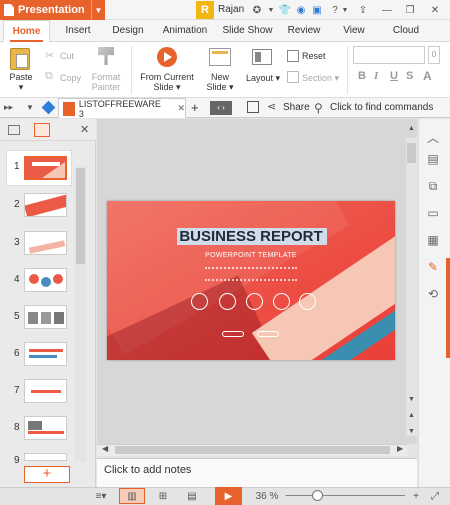  Describe the element at coordinates (17, 279) in the screenshot. I see `slide-number: 4` at that location.